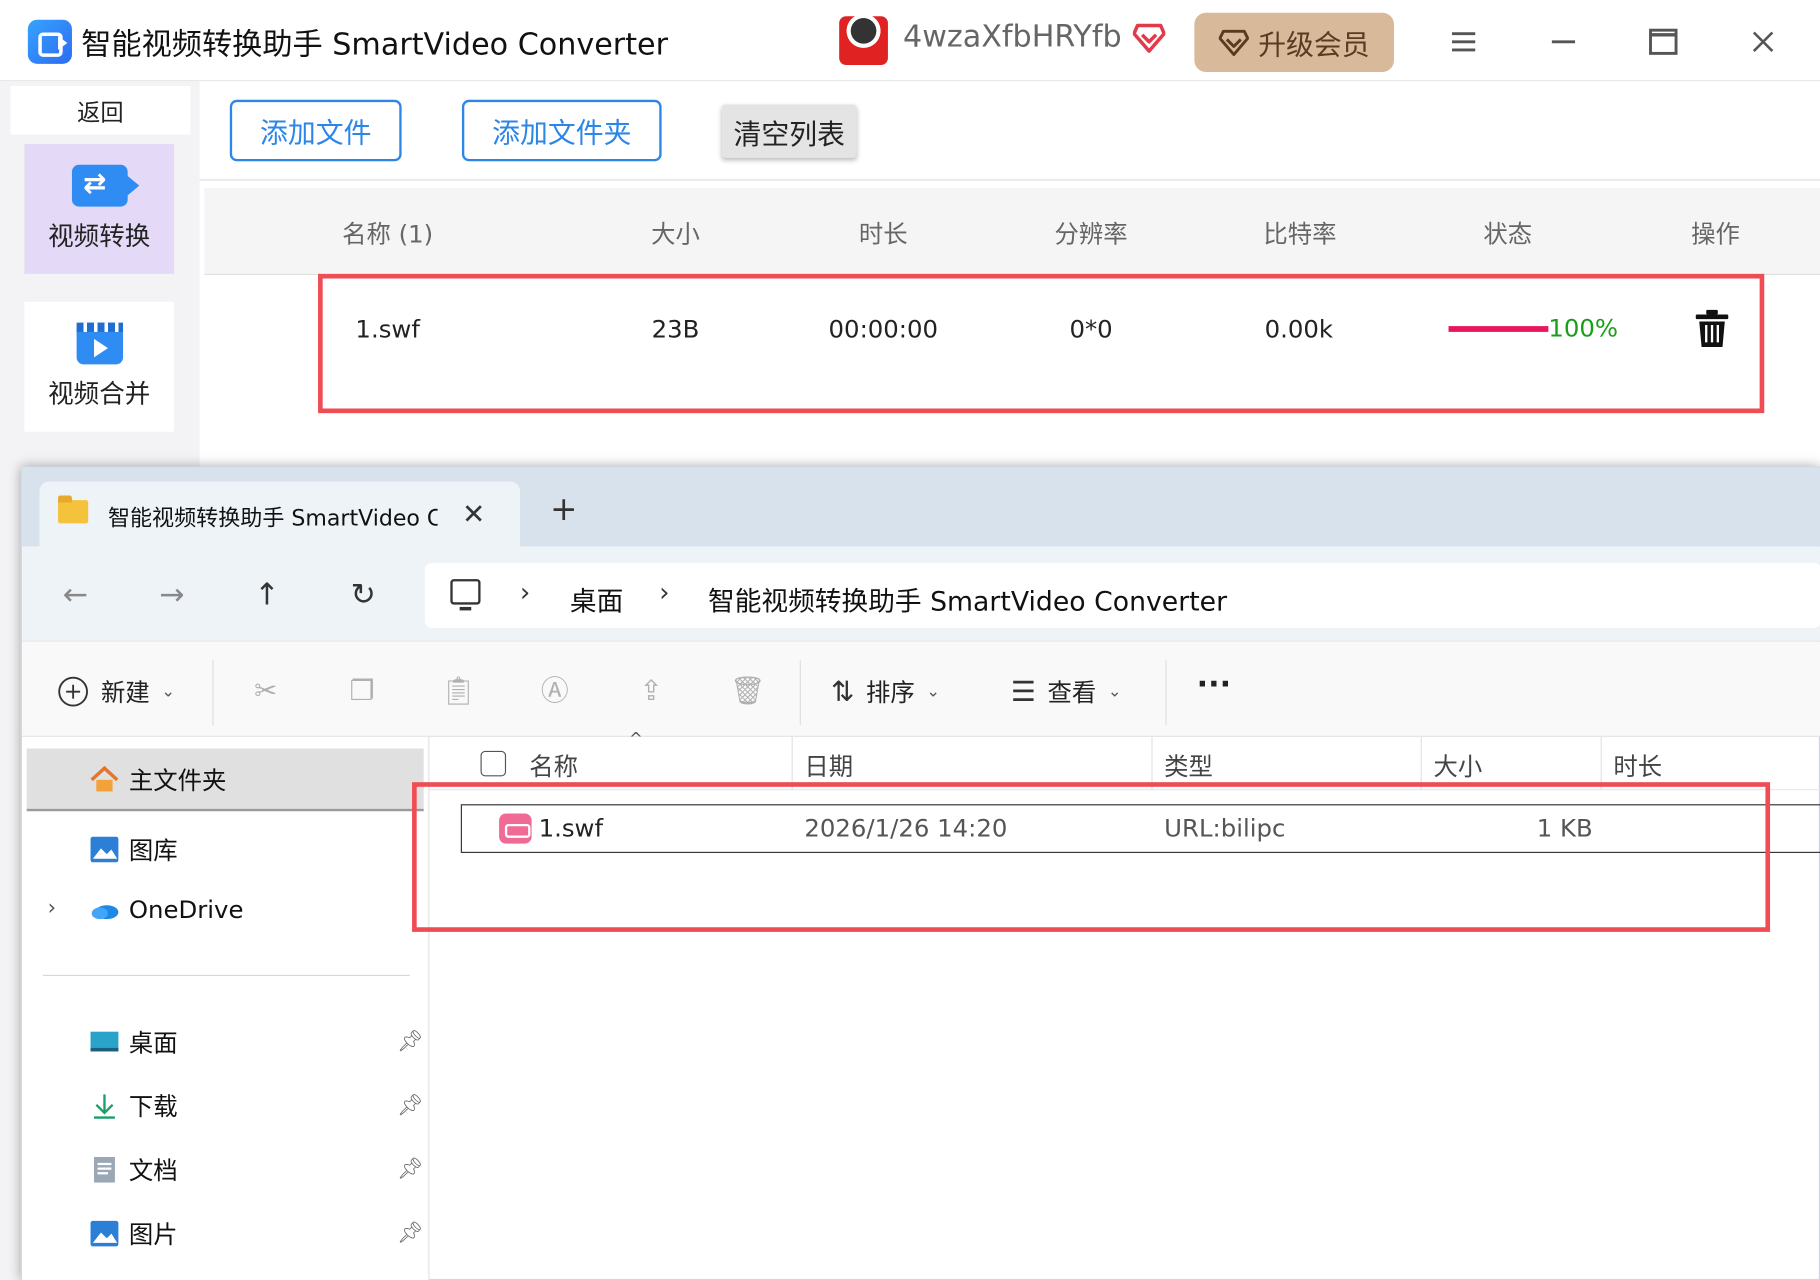  I want to click on nav-item-documents: 文档, so click(133, 1169).